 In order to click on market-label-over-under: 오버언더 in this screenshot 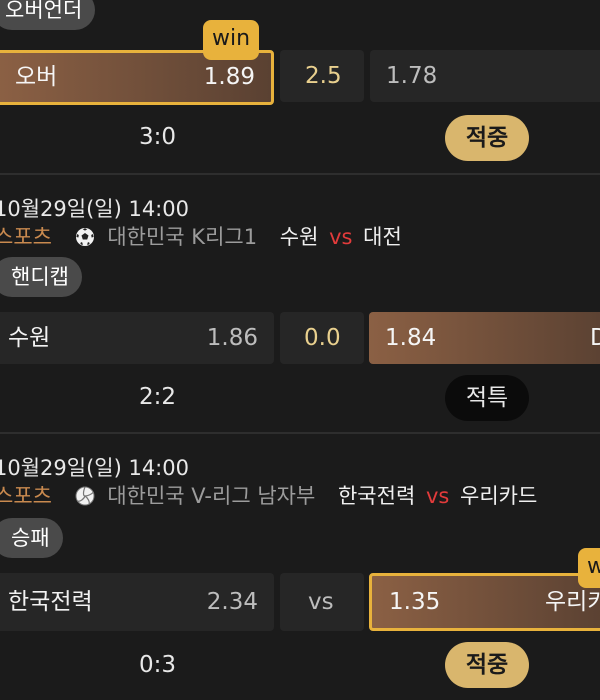, I will do `click(48, 15)`.